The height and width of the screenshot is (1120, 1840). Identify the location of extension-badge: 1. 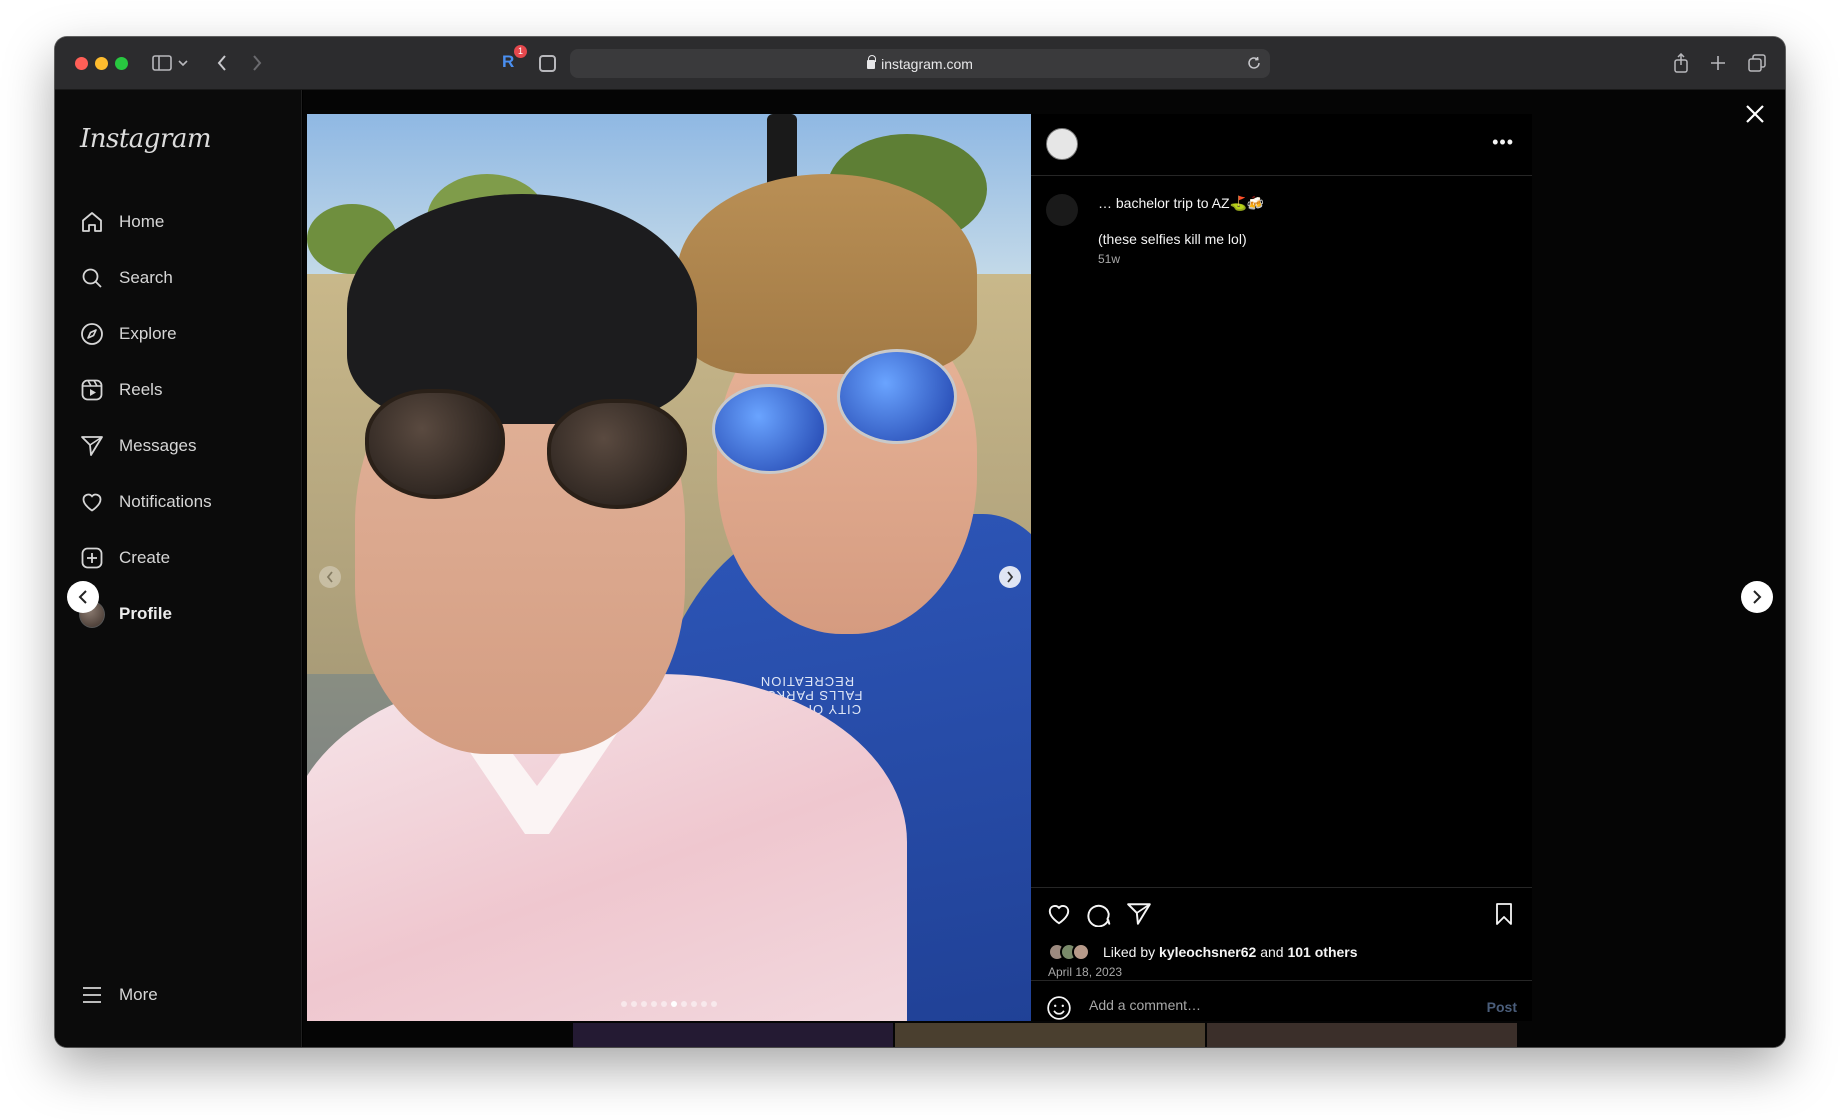
(520, 51).